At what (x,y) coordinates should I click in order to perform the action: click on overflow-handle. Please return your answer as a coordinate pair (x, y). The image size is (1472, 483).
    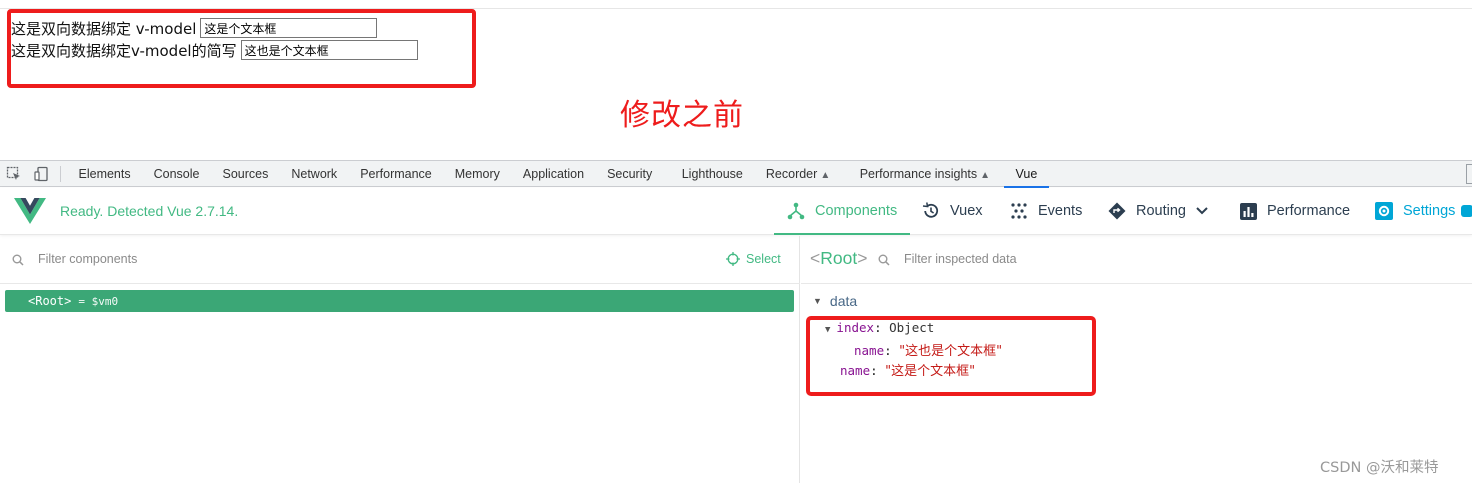
    Looking at the image, I should click on (1469, 174).